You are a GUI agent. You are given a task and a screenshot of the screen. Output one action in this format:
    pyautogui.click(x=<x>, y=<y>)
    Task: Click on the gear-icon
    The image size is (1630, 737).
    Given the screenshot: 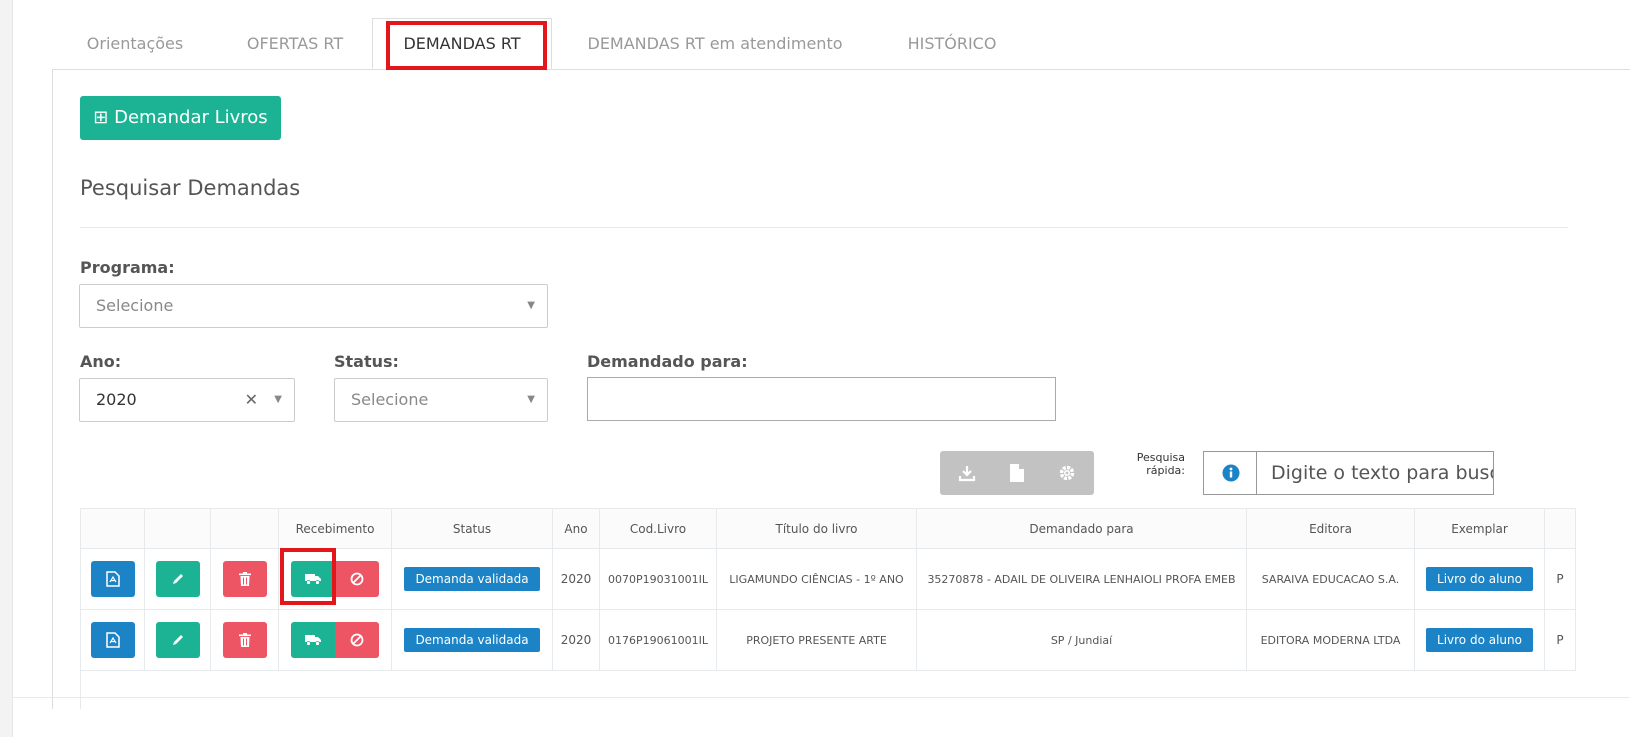 What is the action you would take?
    pyautogui.click(x=1067, y=473)
    